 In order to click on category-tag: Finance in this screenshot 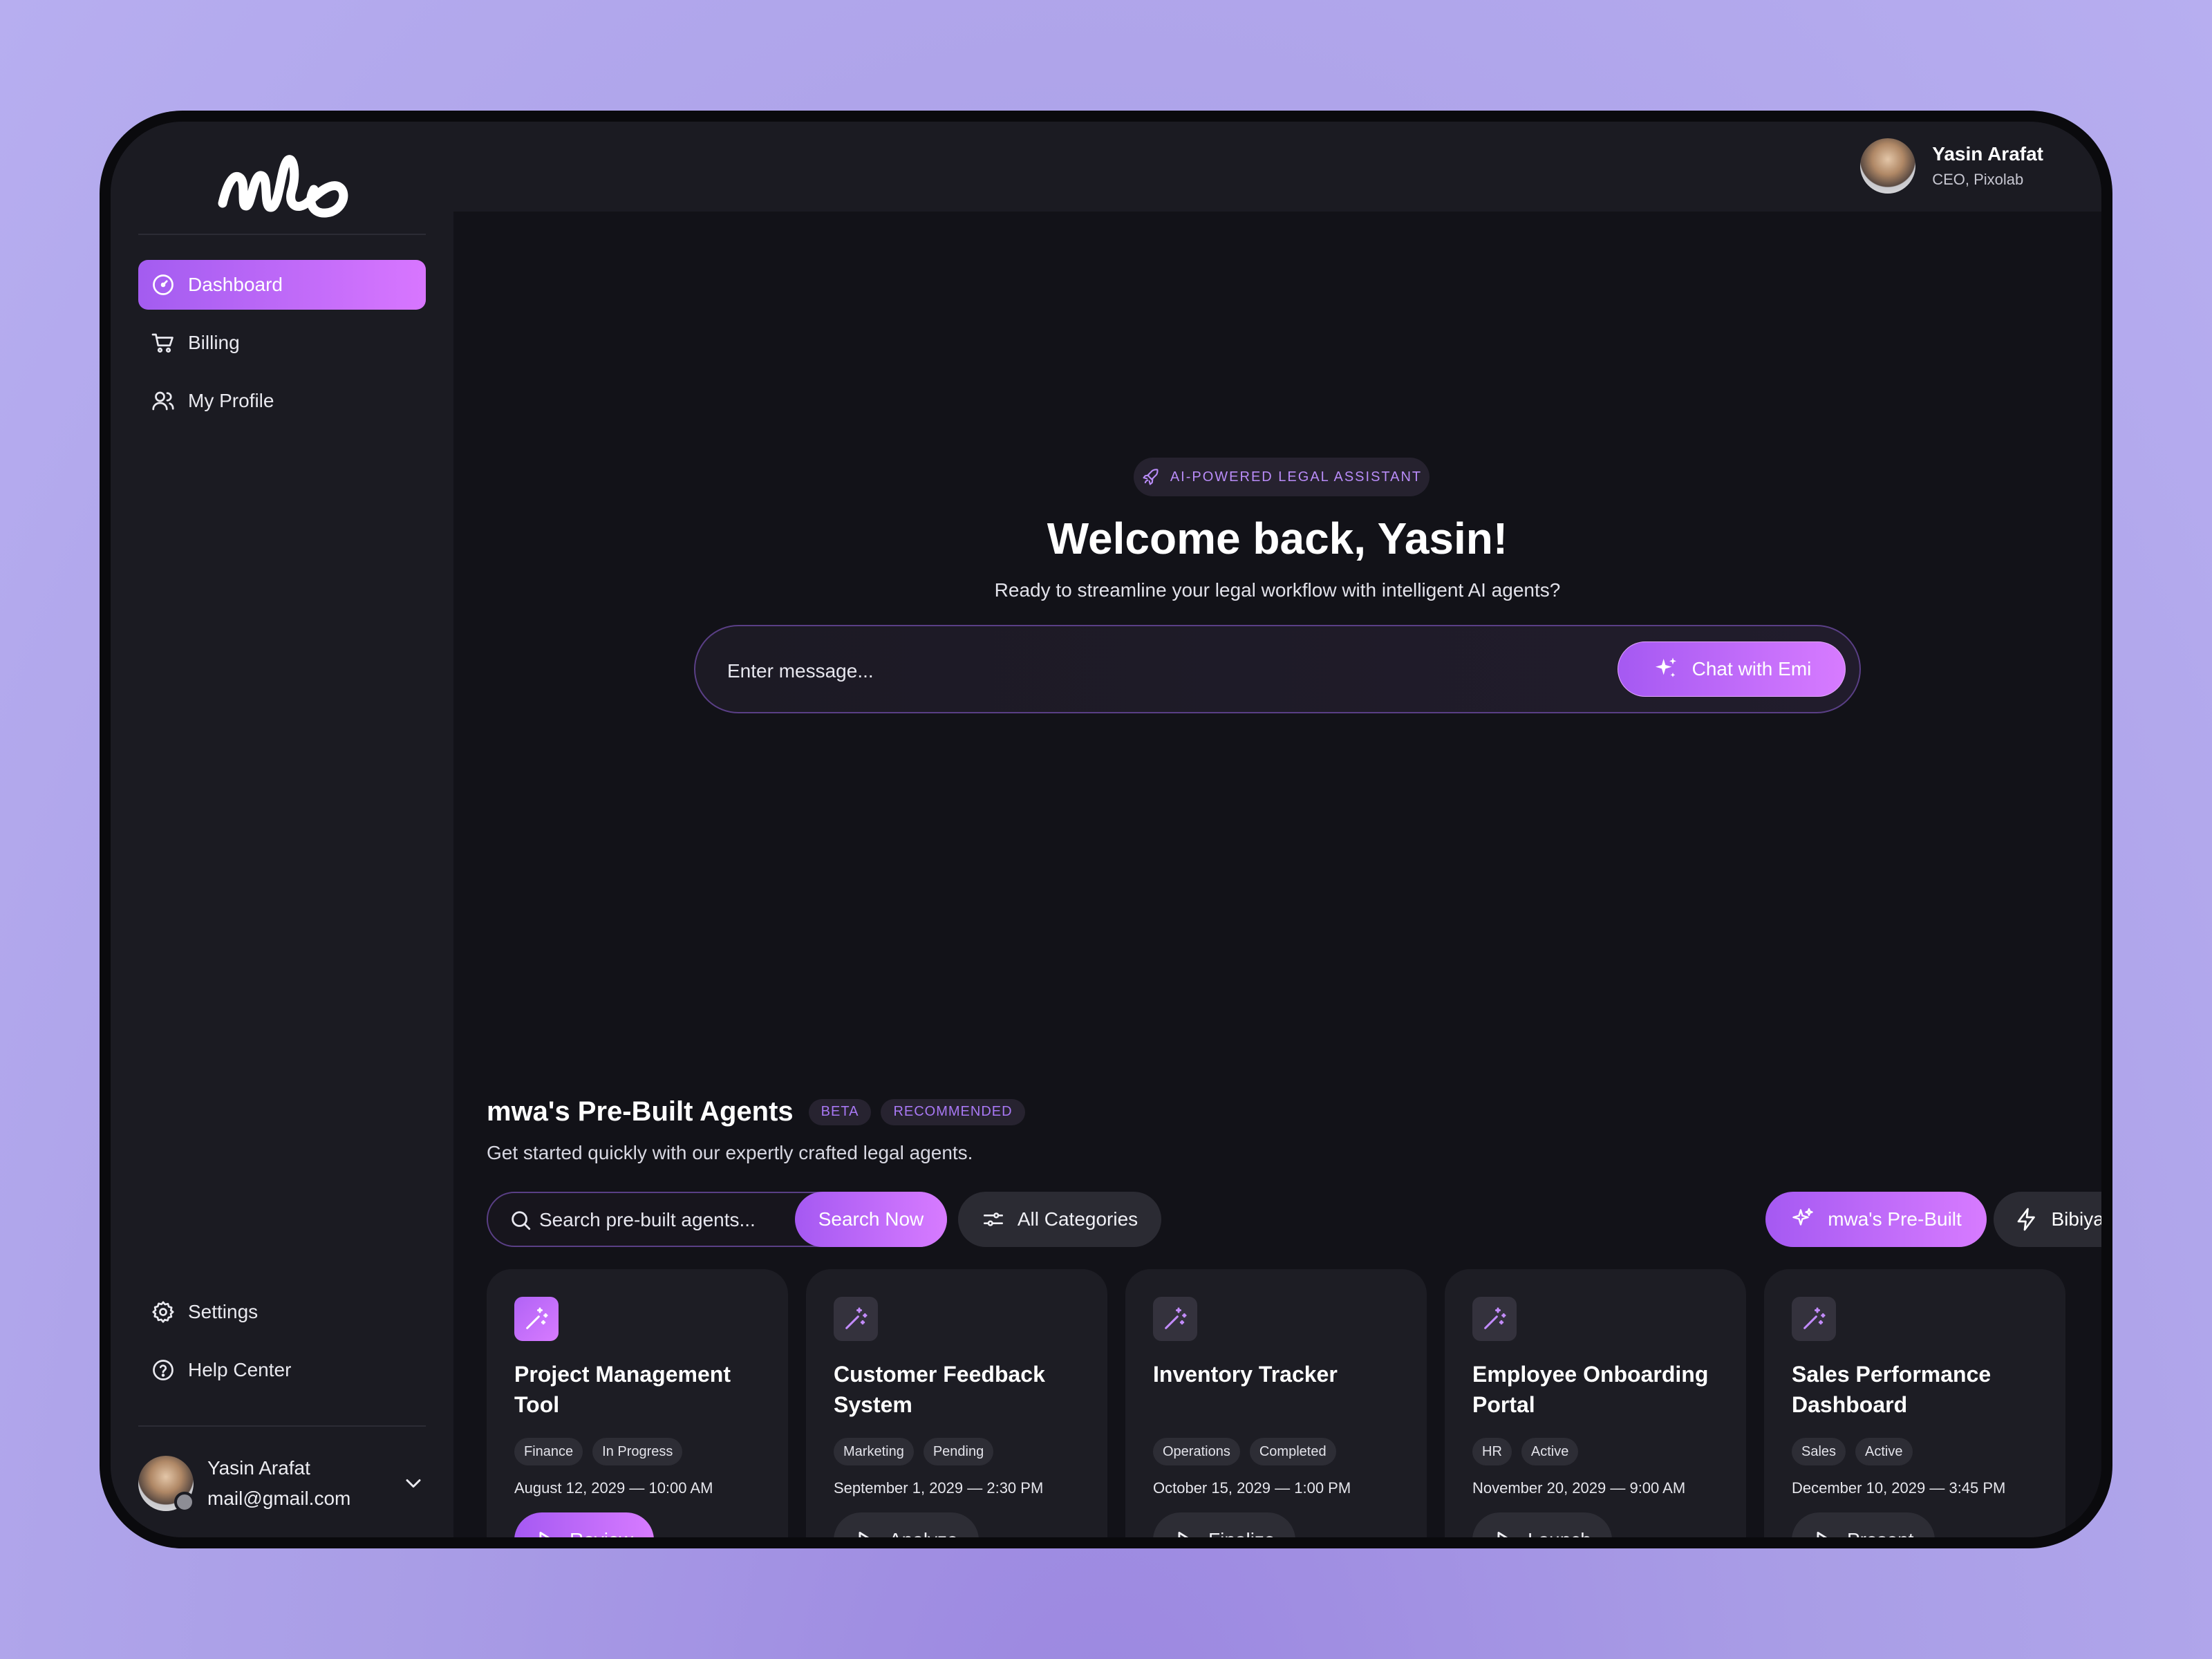, I will do `click(548, 1451)`.